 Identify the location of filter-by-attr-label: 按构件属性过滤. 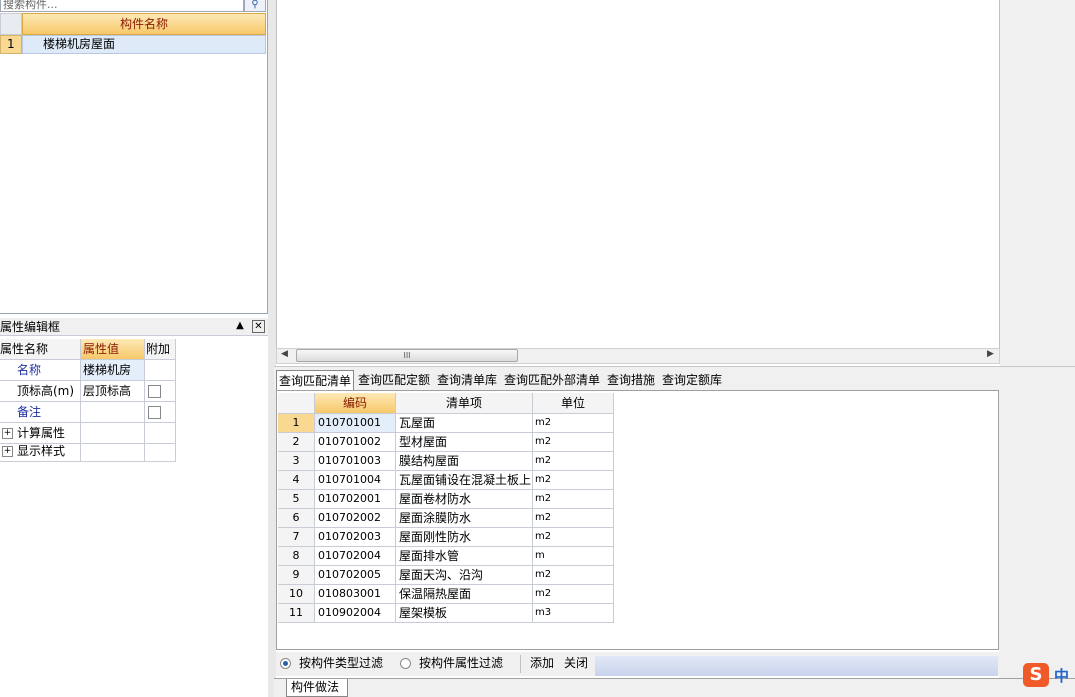
(461, 663).